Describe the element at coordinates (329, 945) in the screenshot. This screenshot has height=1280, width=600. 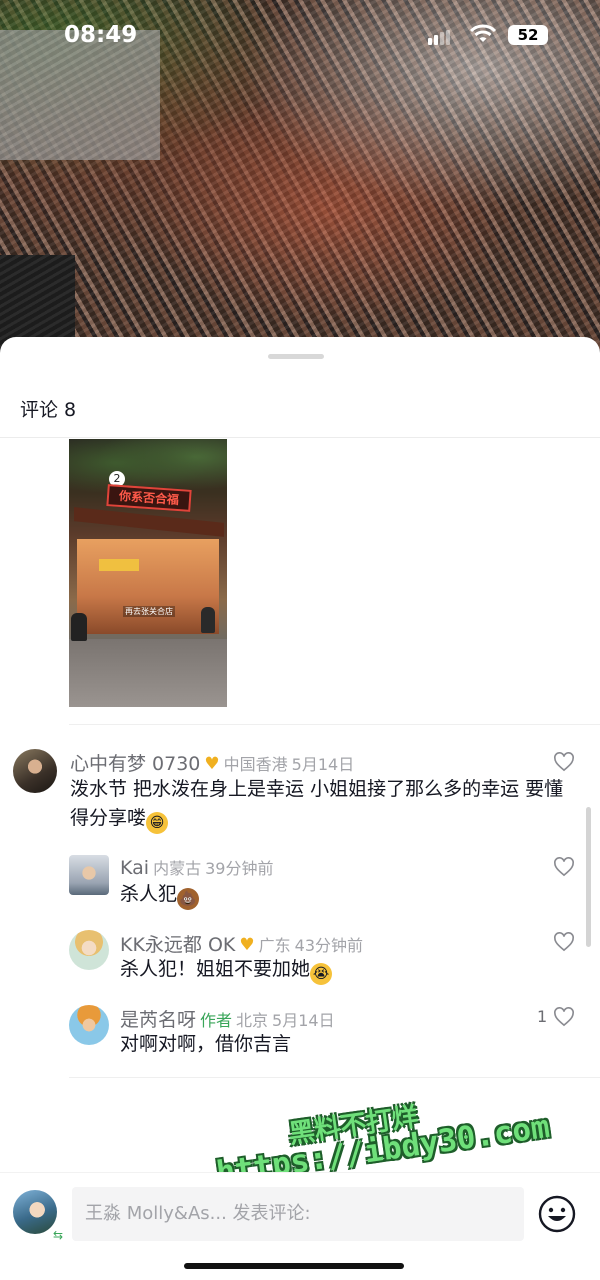
I see `reply-time: 43分钟前` at that location.